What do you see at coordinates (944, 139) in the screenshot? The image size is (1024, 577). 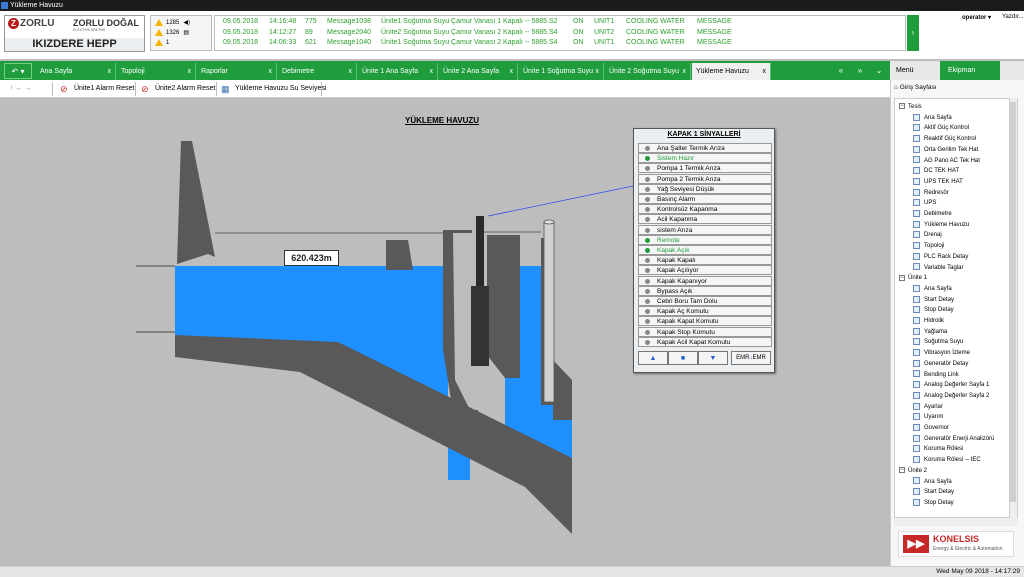 I see `tree-item: Reaktif Güç Kontrol` at bounding box center [944, 139].